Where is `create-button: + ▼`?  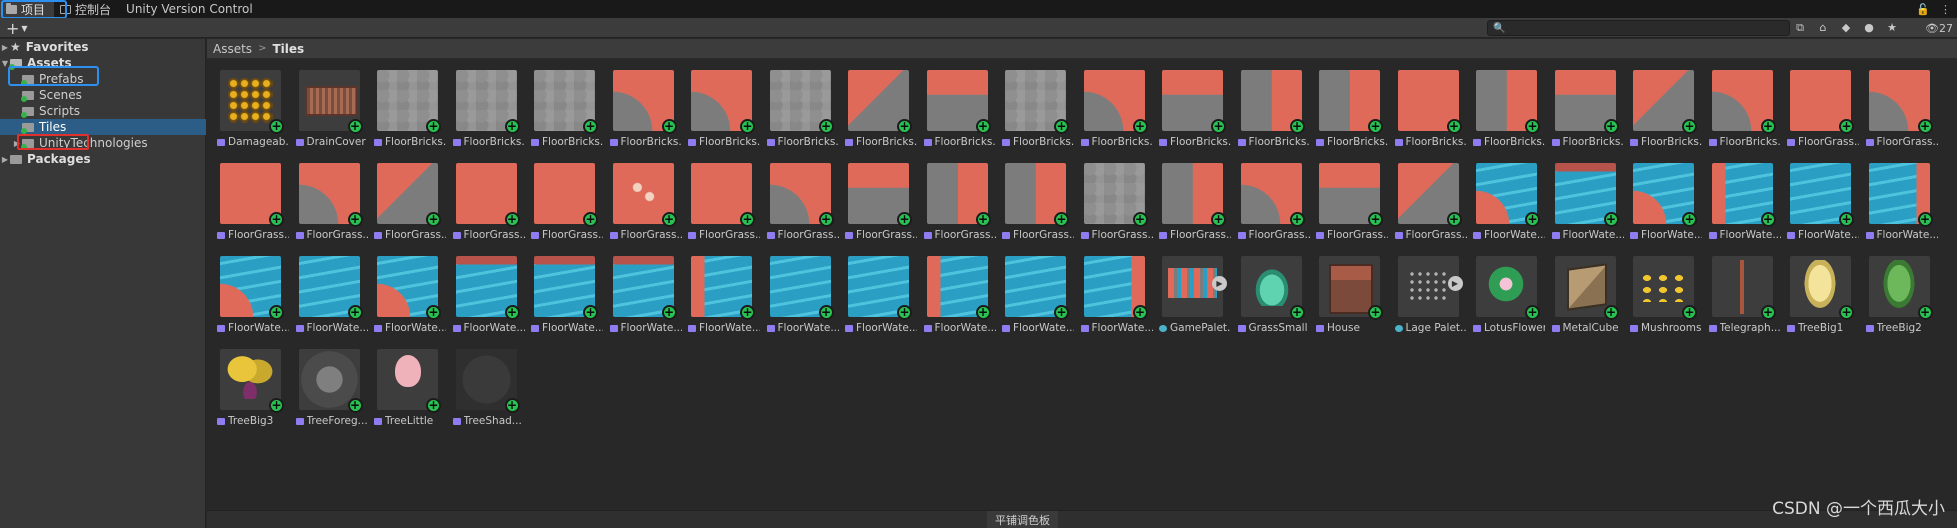
create-button: + ▼ is located at coordinates (17, 28).